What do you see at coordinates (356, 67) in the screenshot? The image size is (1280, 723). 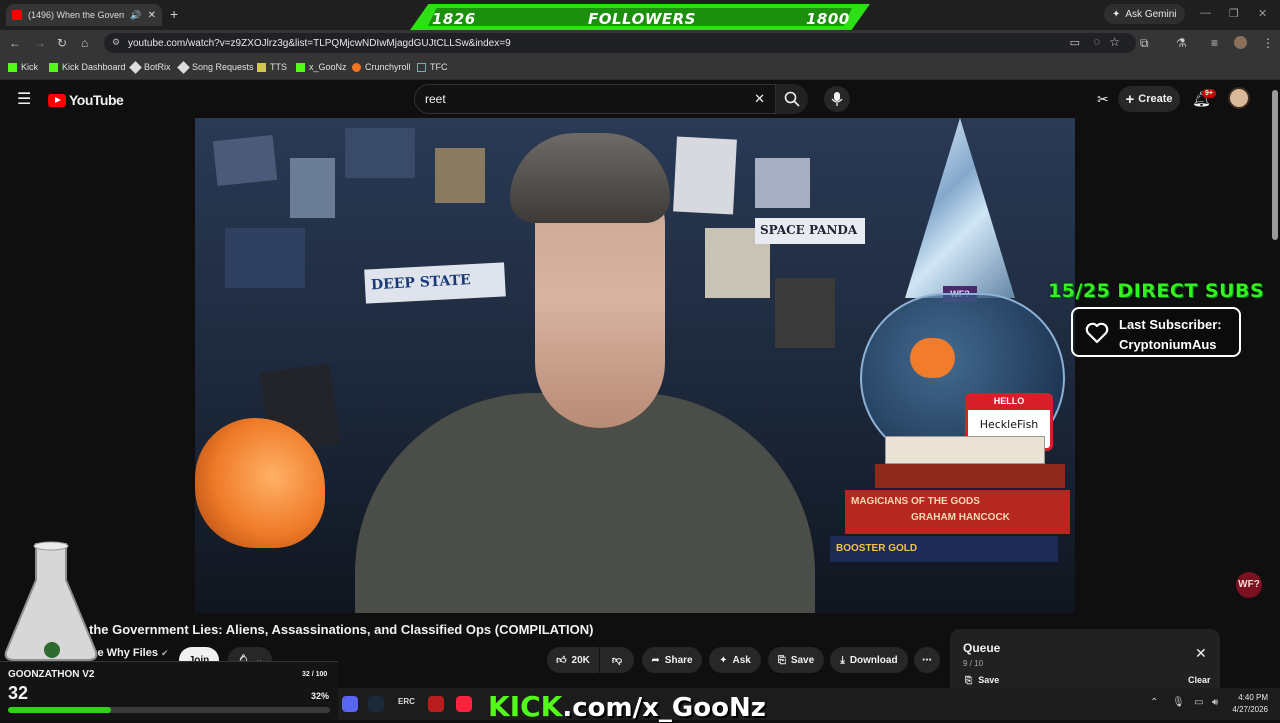 I see `crunchyroll-icon` at bounding box center [356, 67].